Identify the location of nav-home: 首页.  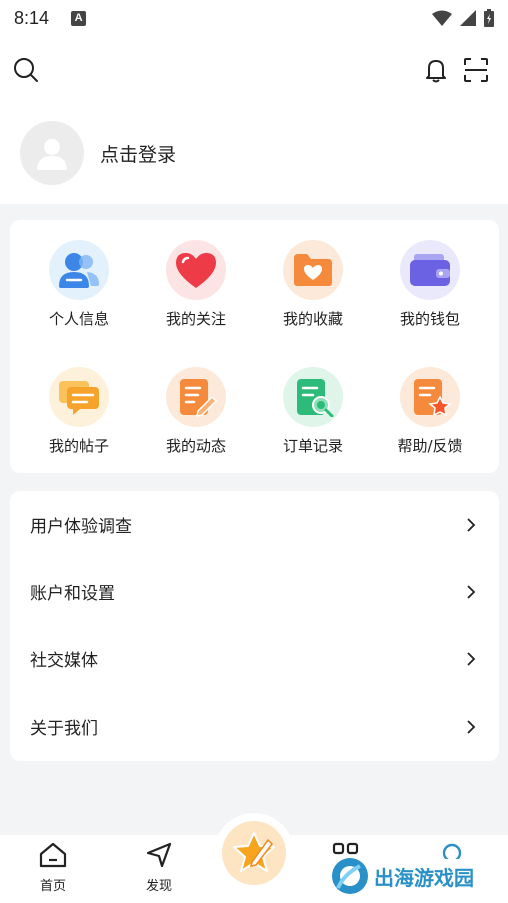
(53, 867).